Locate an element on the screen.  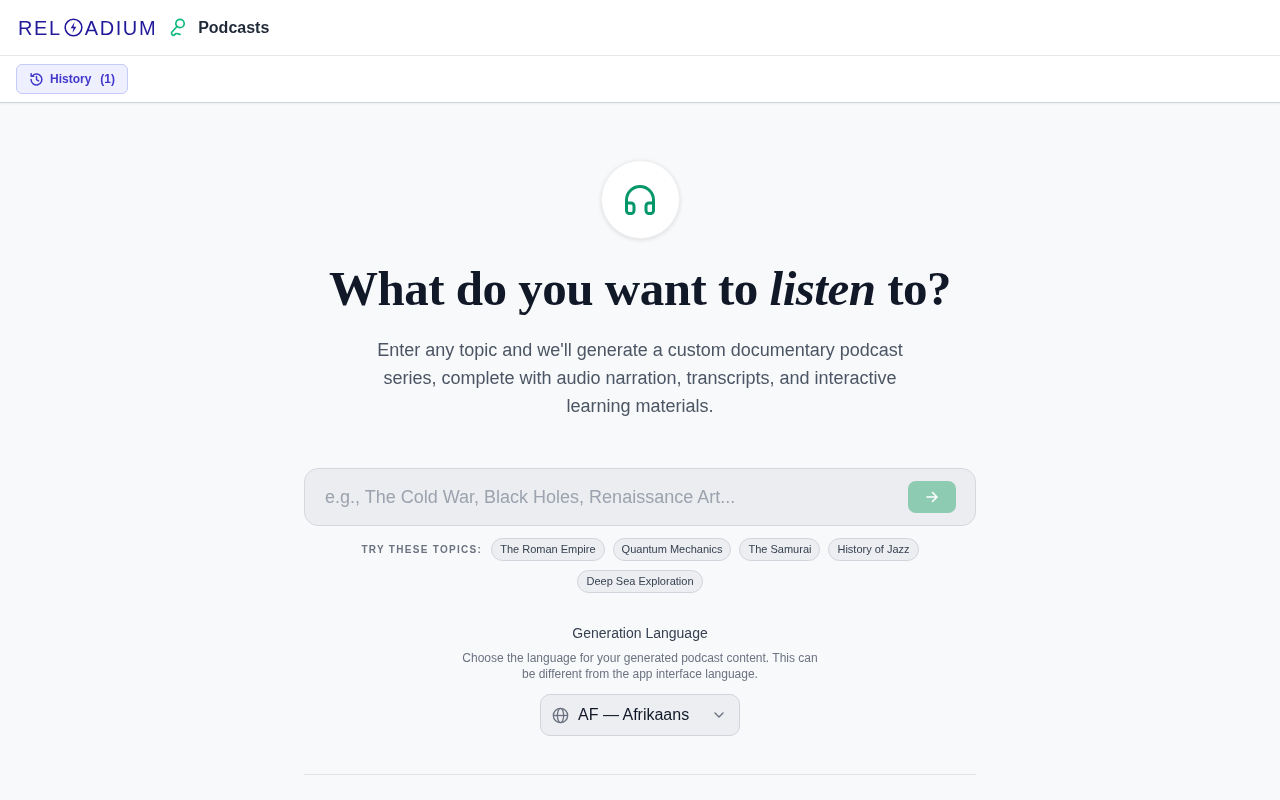
microphone-icon is located at coordinates (178, 27).